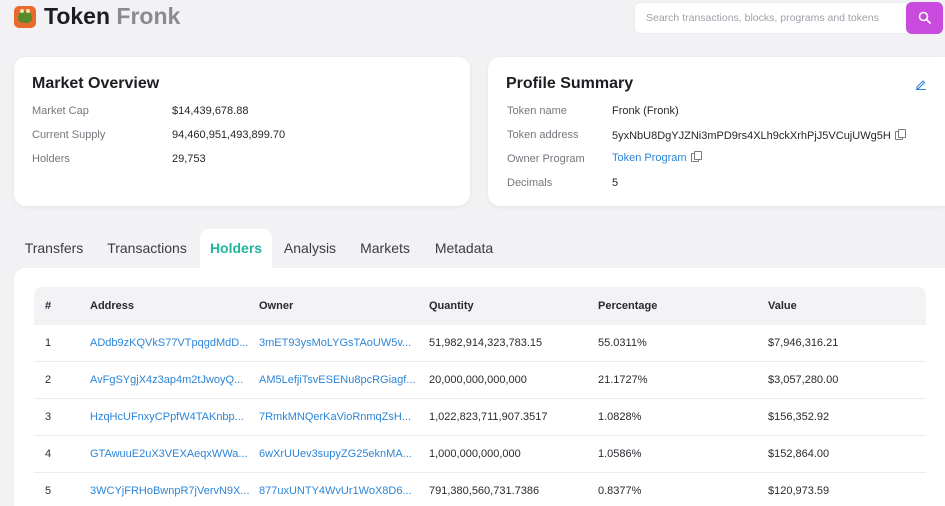 The height and width of the screenshot is (506, 945). I want to click on market-overview-title: Market Overview, so click(96, 83).